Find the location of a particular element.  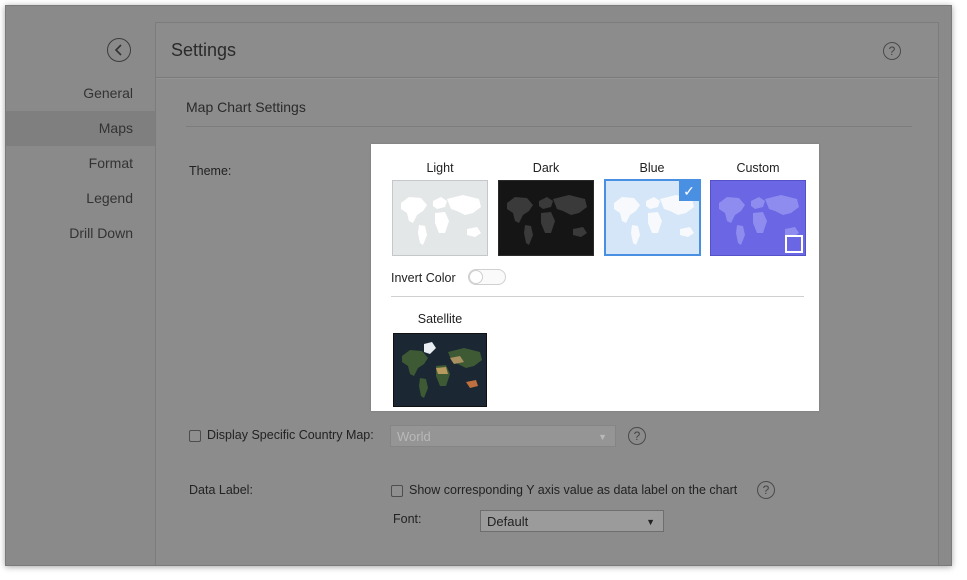

country-select-value: World is located at coordinates (414, 436).